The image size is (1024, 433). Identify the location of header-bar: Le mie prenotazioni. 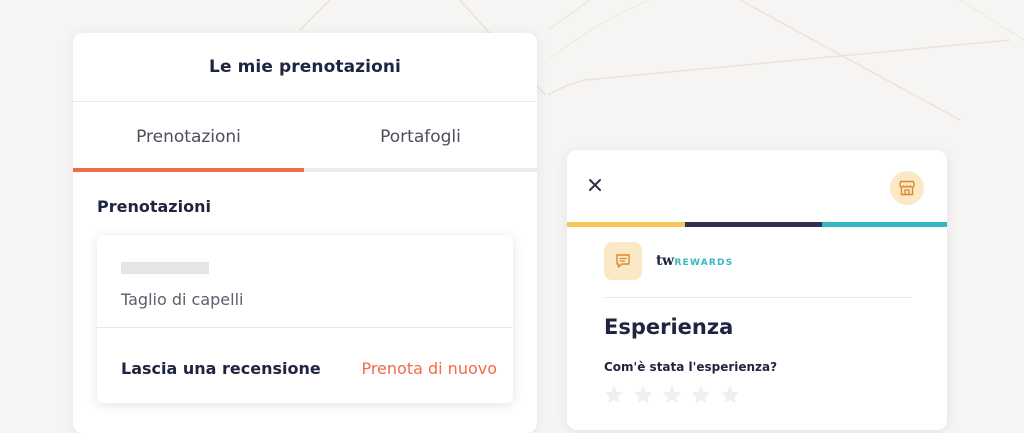
(305, 67).